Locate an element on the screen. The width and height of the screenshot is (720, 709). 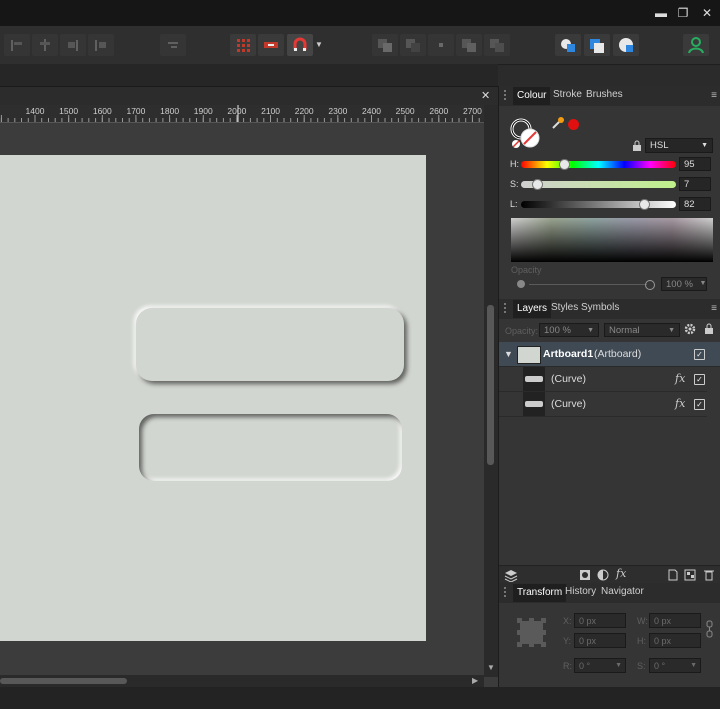
x-field: 0 px is located at coordinates (600, 620).